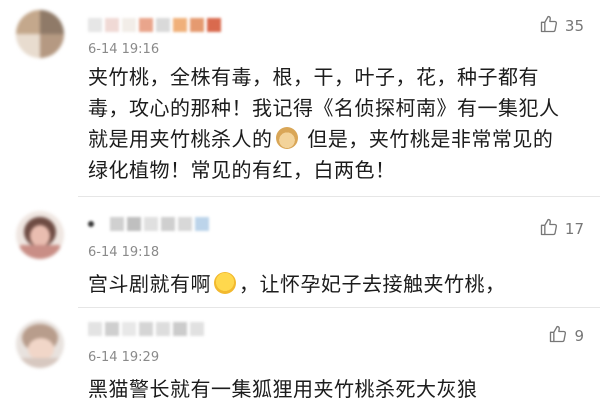 This screenshot has height=416, width=600. What do you see at coordinates (283, 389) in the screenshot?
I see `comment-text-part: 黑猫警长就有一集狐狸用夹竹桃杀死大灰狼` at bounding box center [283, 389].